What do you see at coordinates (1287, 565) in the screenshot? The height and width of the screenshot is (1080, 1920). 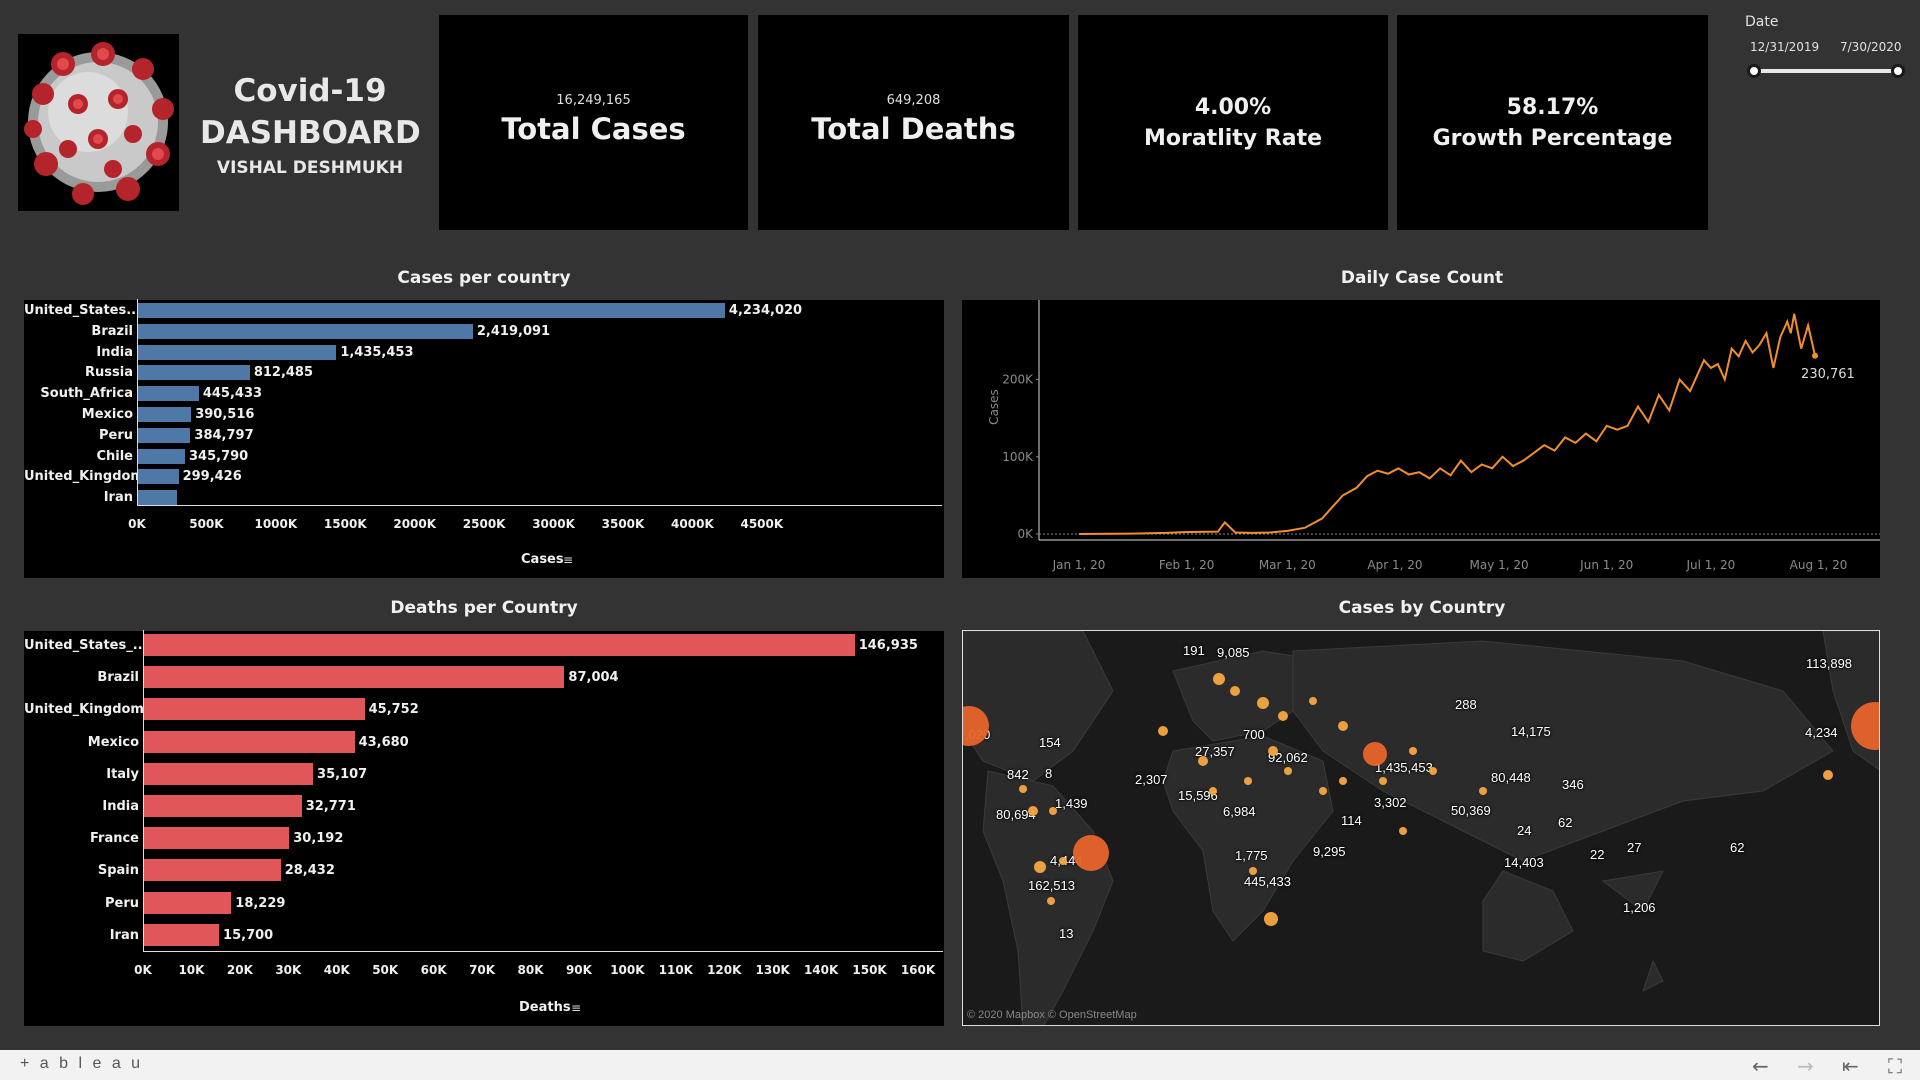 I see `x-tick-label: Mar 1, 20` at bounding box center [1287, 565].